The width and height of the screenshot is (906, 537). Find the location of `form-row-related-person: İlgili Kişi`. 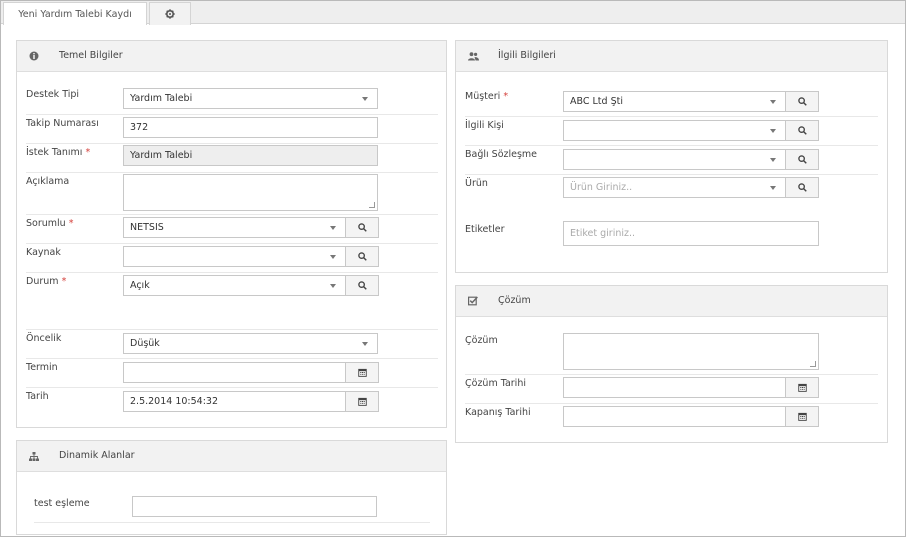

form-row-related-person: İlgili Kişi is located at coordinates (671, 131).